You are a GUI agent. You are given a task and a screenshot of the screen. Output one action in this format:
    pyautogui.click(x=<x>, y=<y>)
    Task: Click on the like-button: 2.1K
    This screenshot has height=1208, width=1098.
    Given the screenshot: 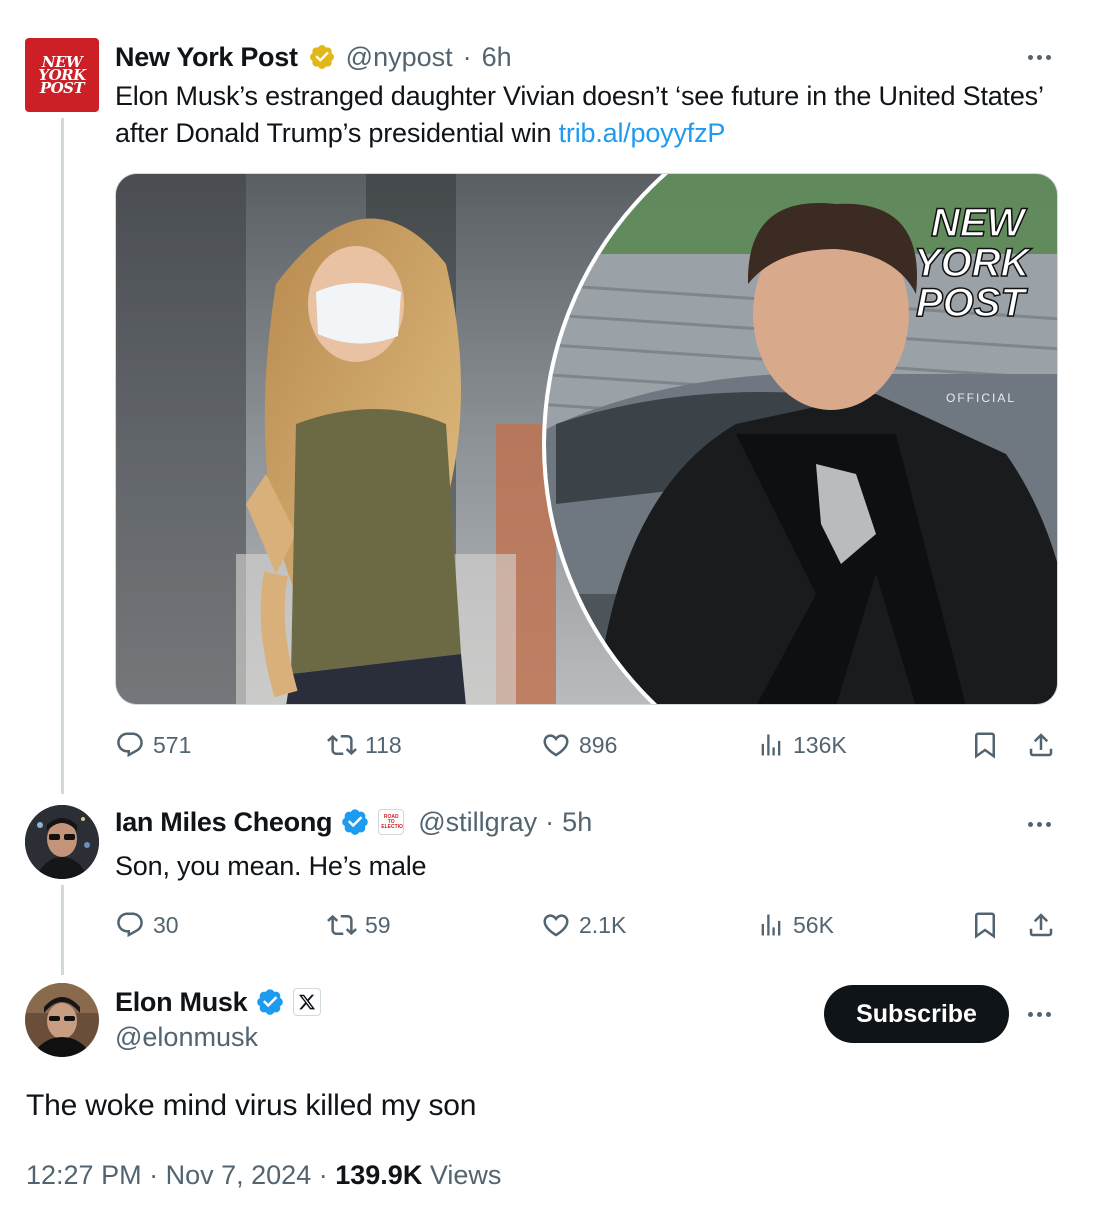 What is the action you would take?
    pyautogui.click(x=583, y=925)
    